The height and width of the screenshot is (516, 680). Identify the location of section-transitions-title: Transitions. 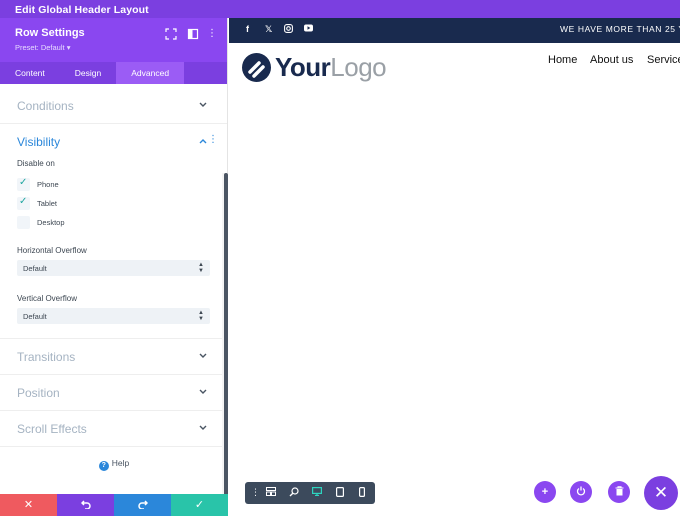
(46, 357).